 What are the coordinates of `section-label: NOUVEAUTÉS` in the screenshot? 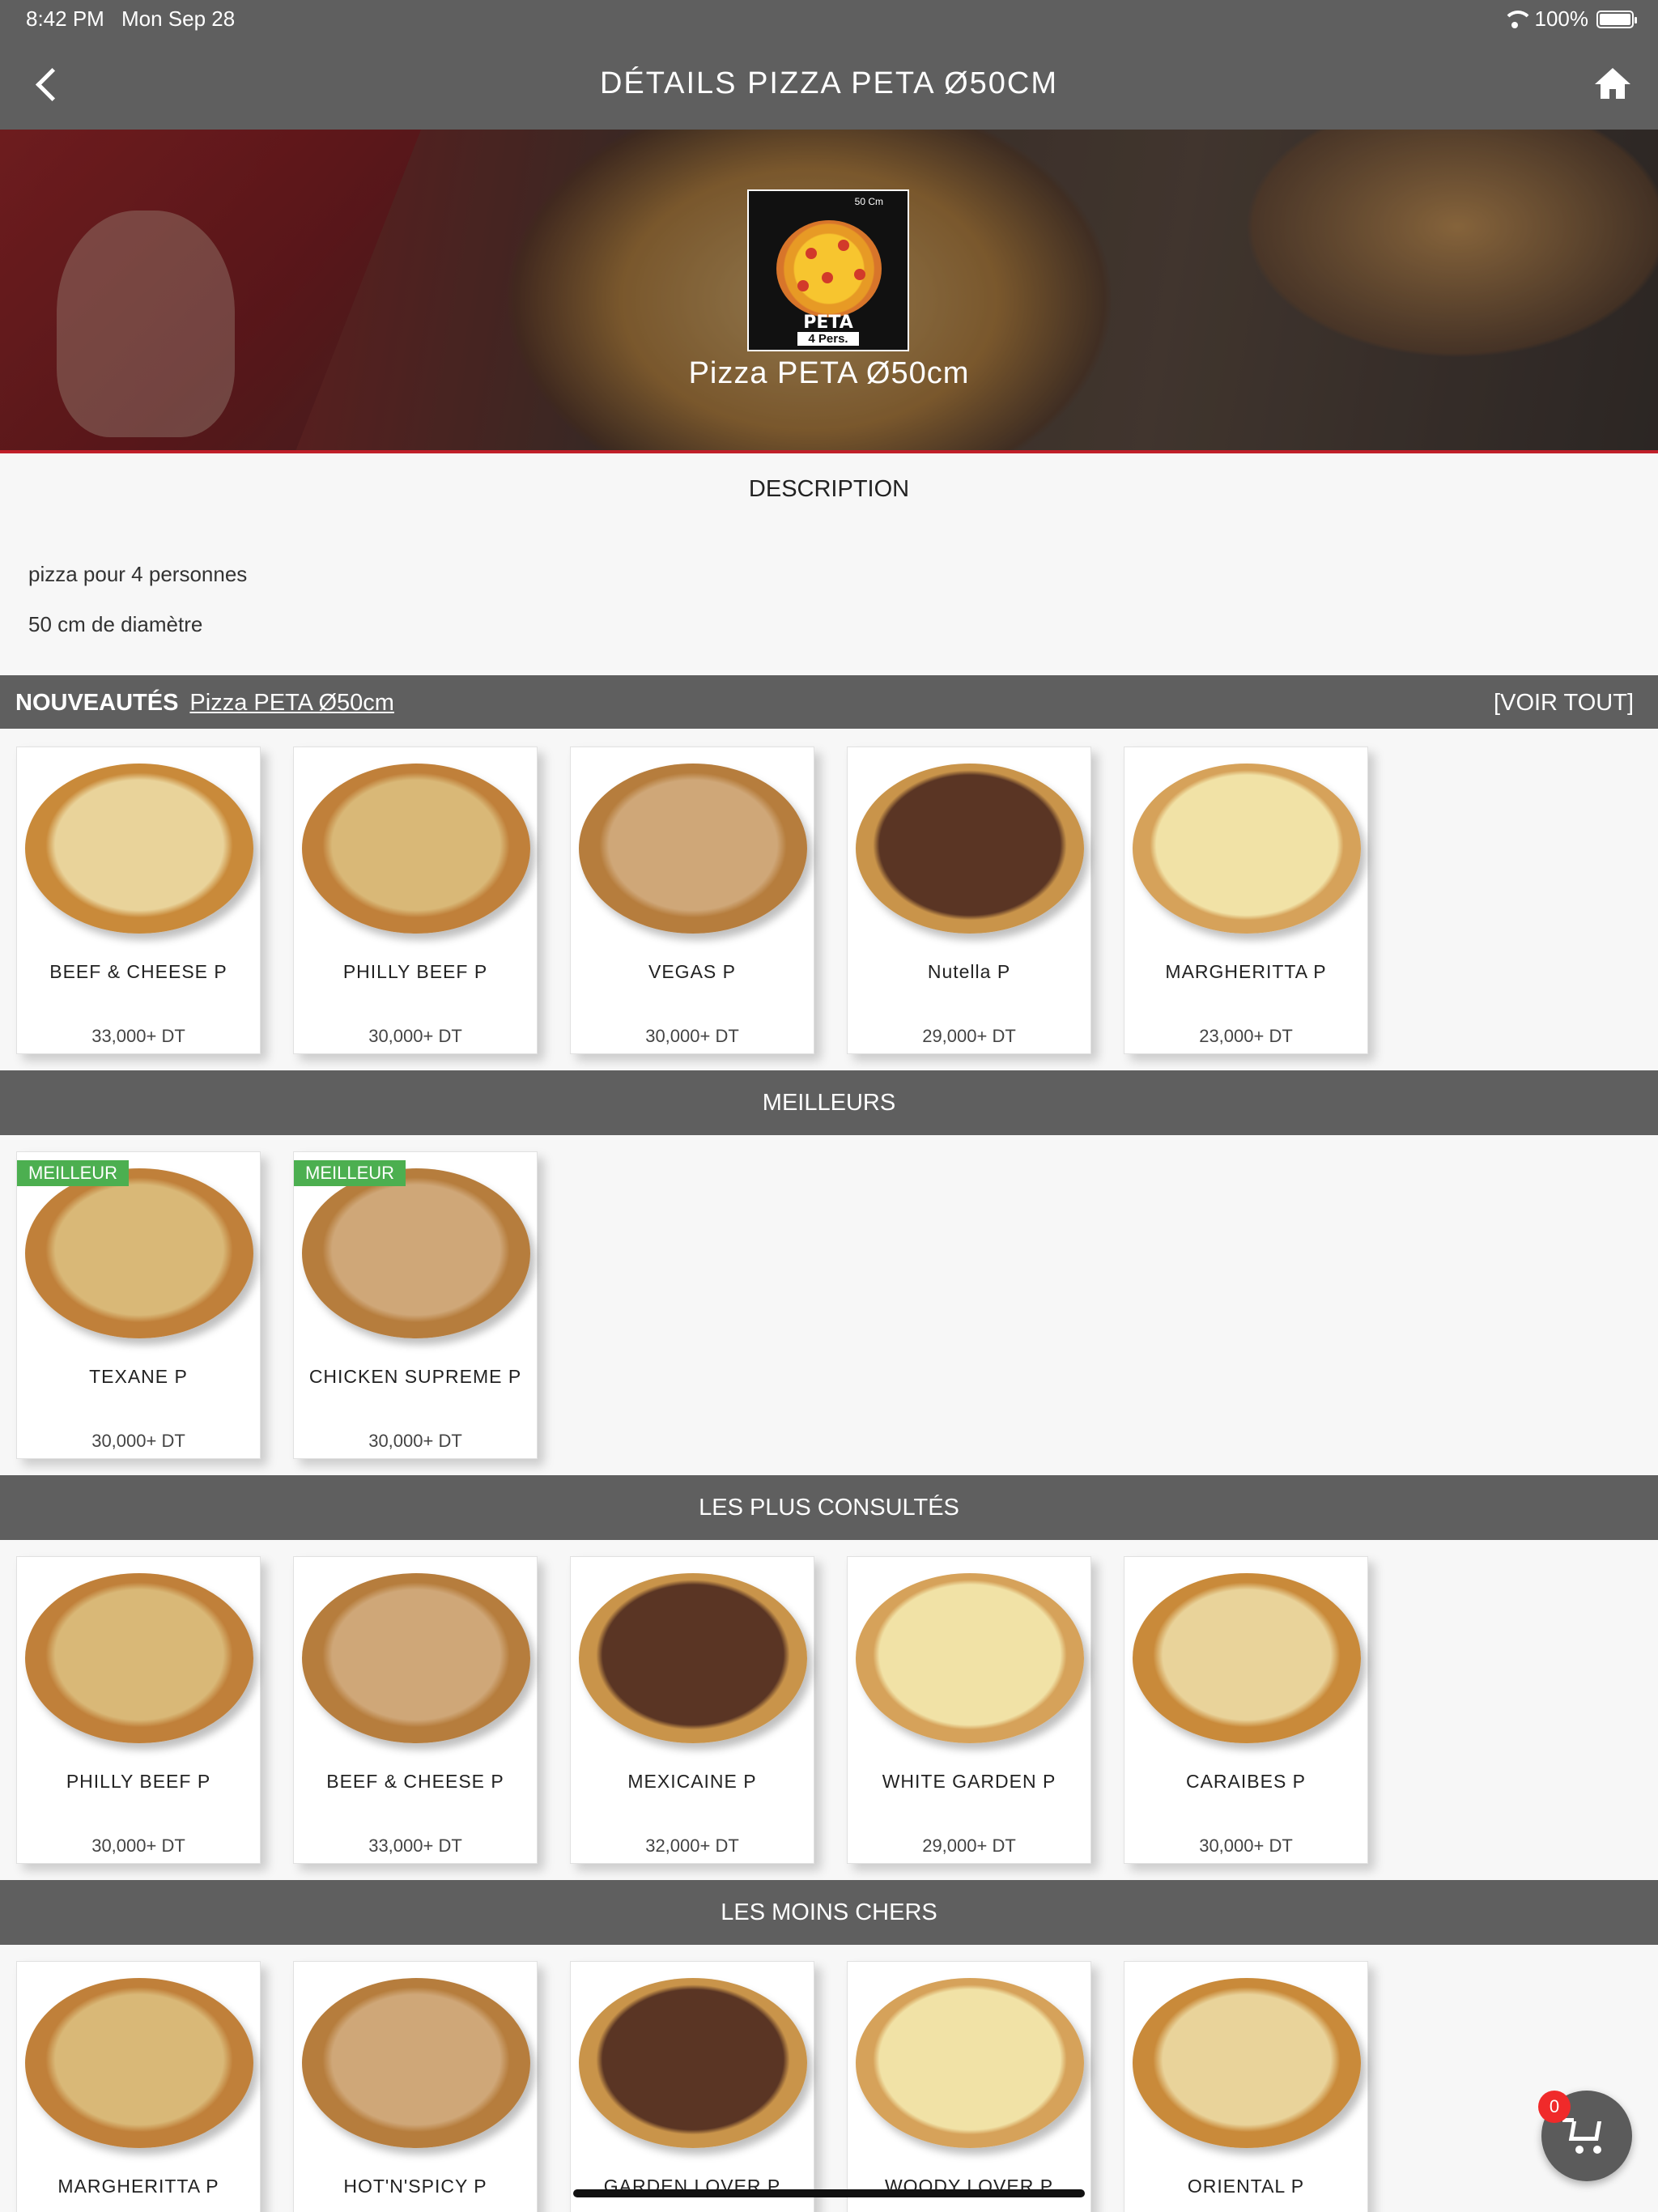 It's located at (97, 703).